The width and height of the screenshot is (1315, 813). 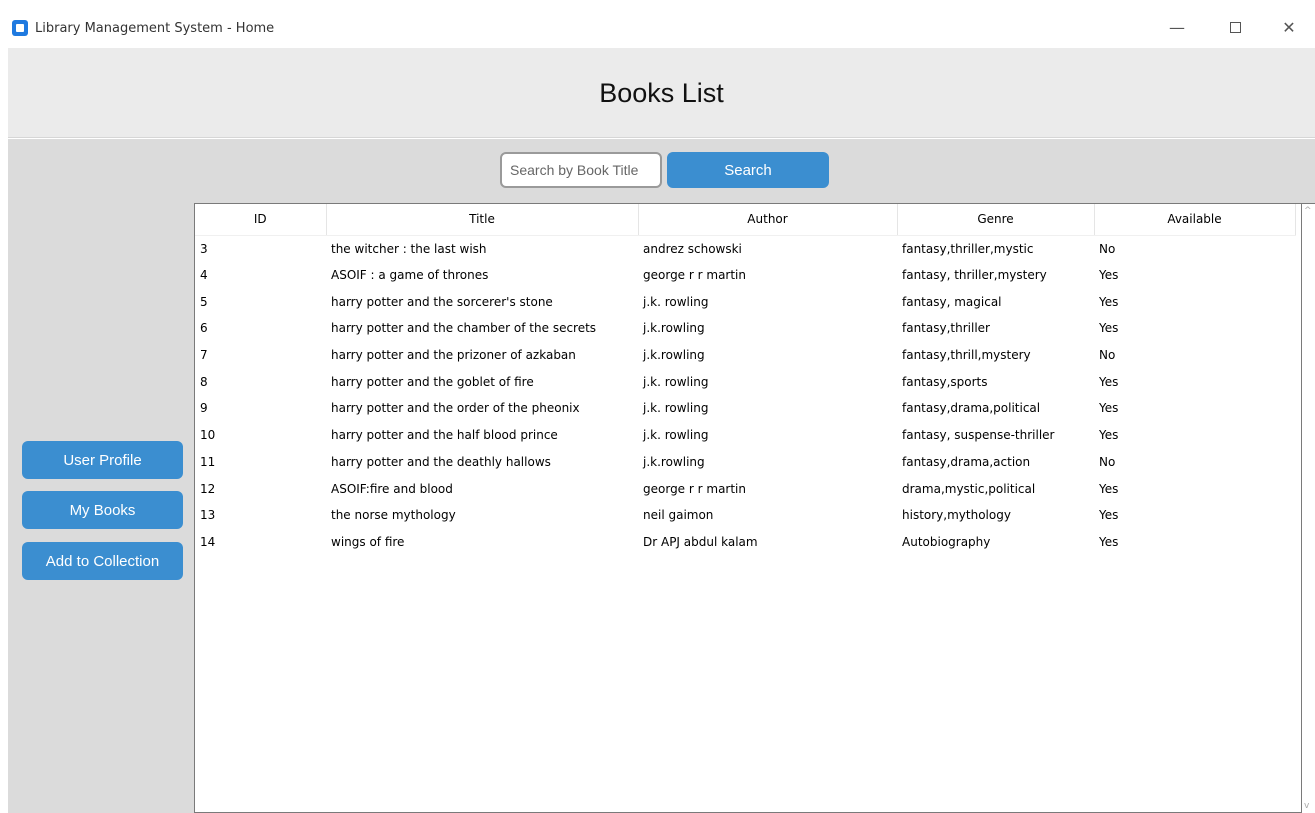 What do you see at coordinates (969, 488) in the screenshot?
I see `cell-genre: drama,mystic,political` at bounding box center [969, 488].